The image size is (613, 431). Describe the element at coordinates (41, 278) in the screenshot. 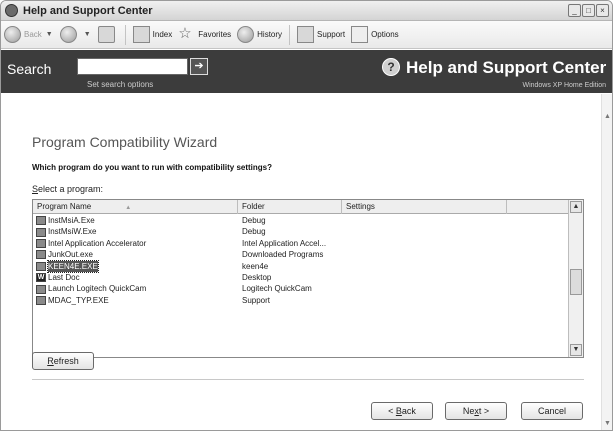

I see `word-icon: W` at that location.